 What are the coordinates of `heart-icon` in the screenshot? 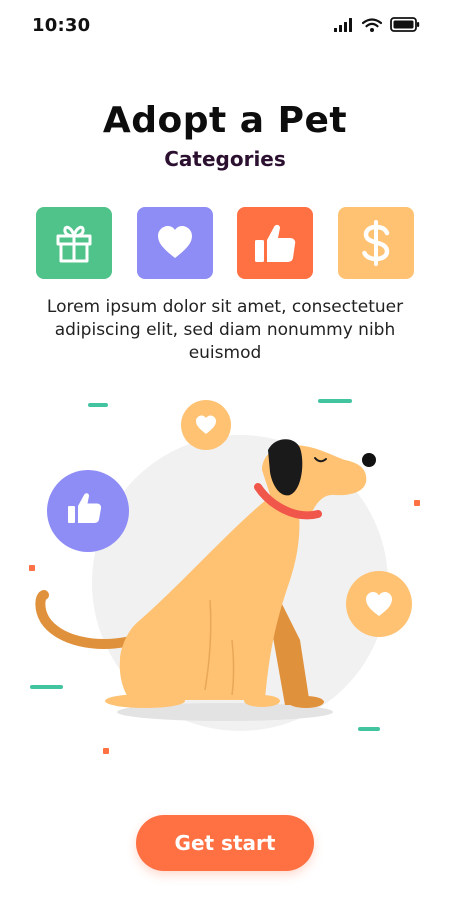 It's located at (175, 242).